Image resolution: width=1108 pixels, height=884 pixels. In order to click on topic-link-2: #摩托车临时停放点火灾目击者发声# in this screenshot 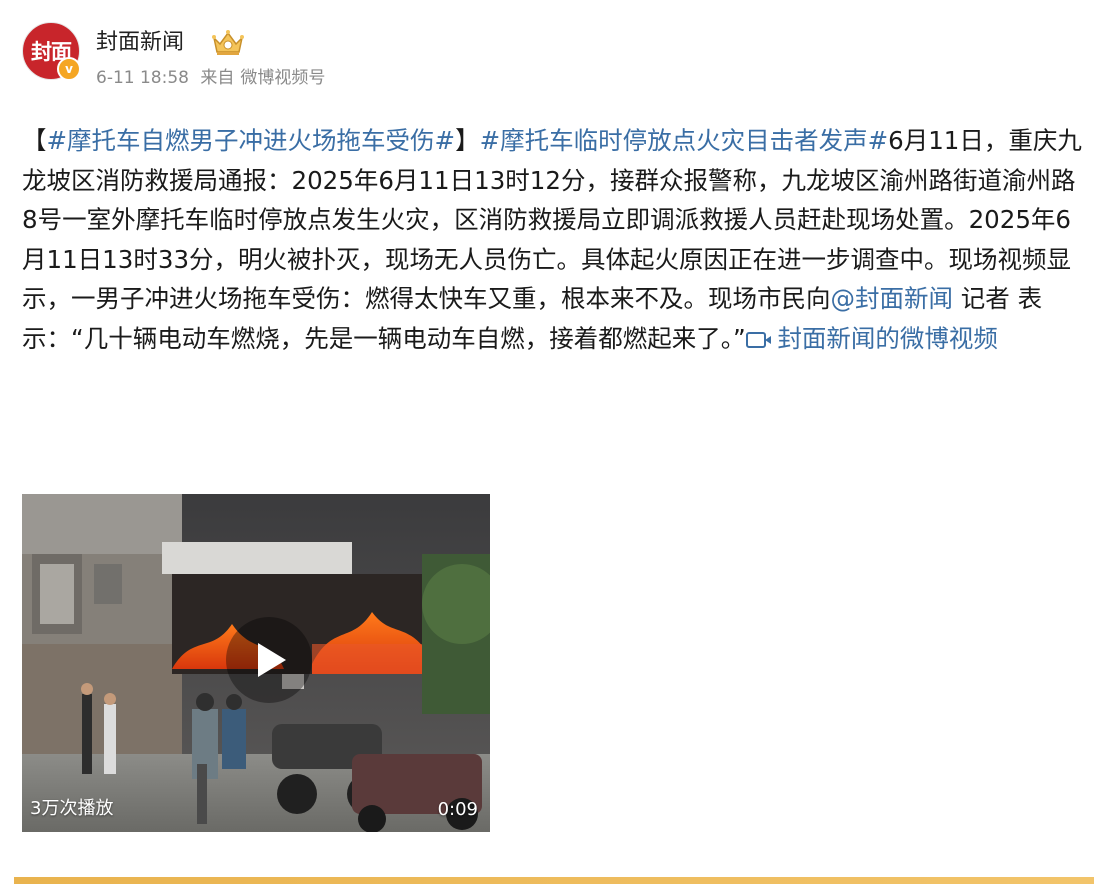, I will do `click(684, 140)`.